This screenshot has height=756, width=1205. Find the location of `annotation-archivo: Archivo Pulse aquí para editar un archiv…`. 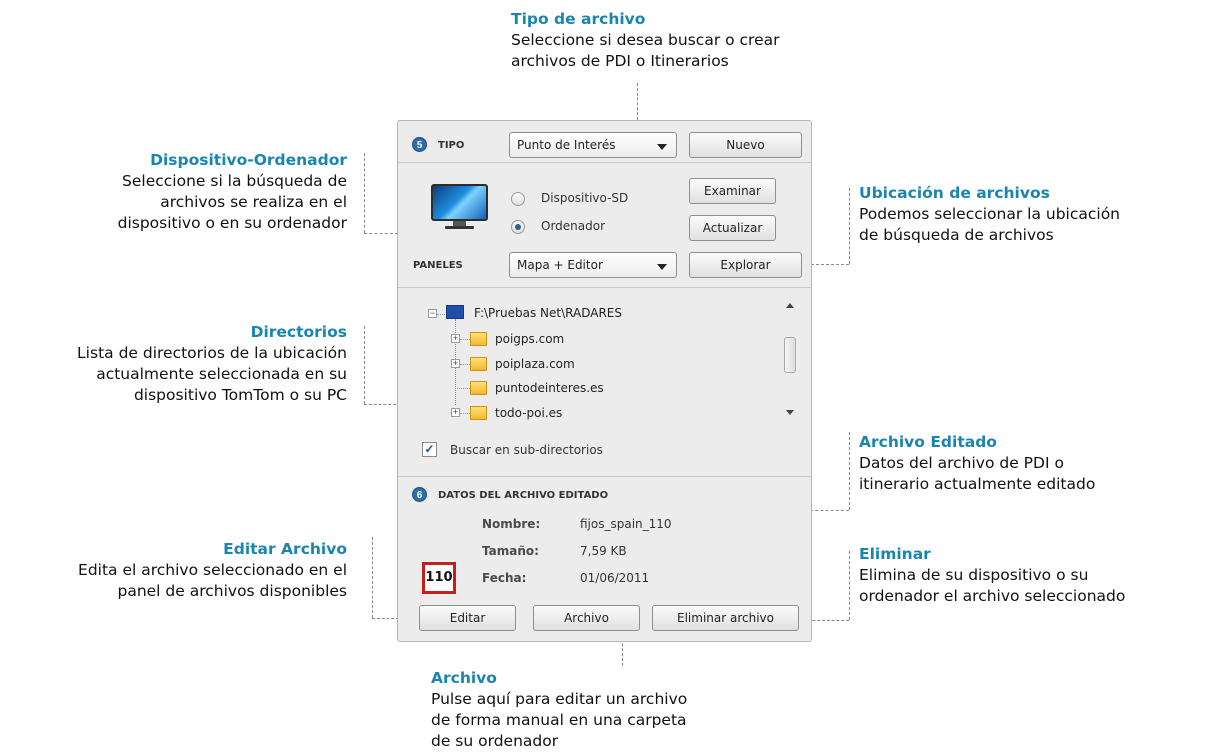

annotation-archivo: Archivo Pulse aquí para editar un archiv… is located at coordinates (559, 710).